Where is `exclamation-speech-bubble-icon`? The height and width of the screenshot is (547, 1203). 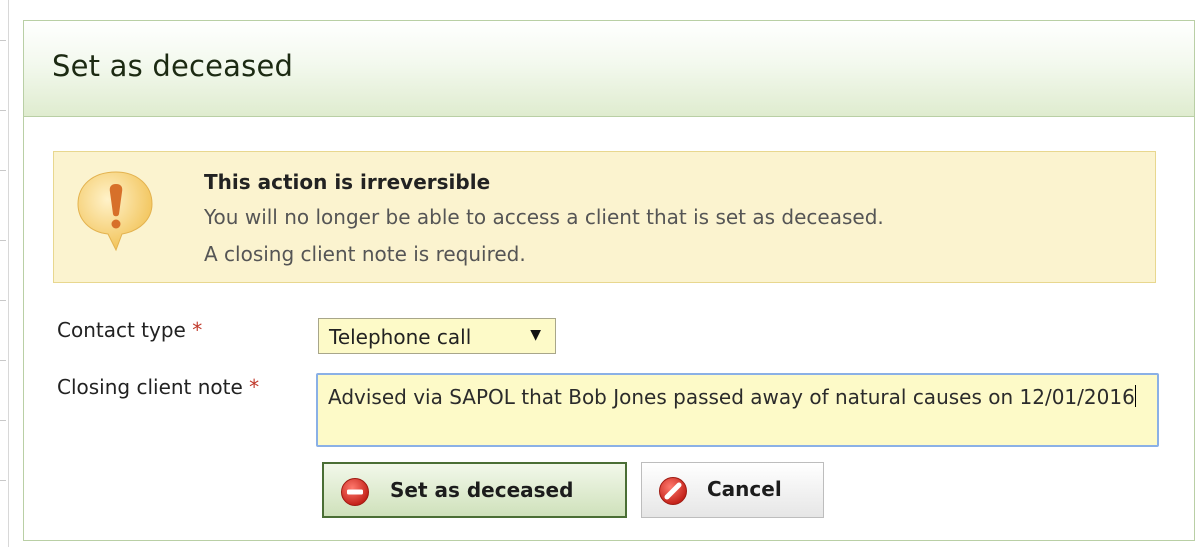
exclamation-speech-bubble-icon is located at coordinates (115, 211).